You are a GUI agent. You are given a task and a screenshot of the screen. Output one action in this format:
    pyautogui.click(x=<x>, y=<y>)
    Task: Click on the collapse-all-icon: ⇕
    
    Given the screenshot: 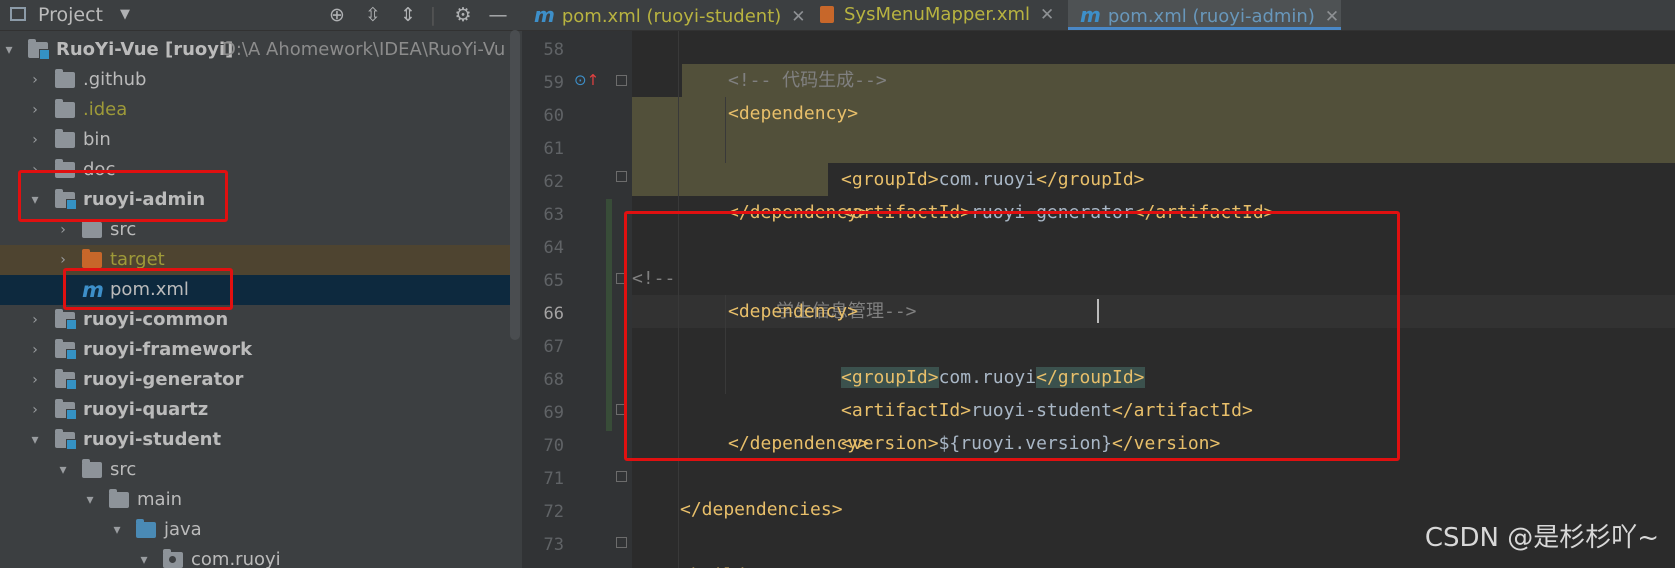 What is the action you would take?
    pyautogui.click(x=408, y=15)
    